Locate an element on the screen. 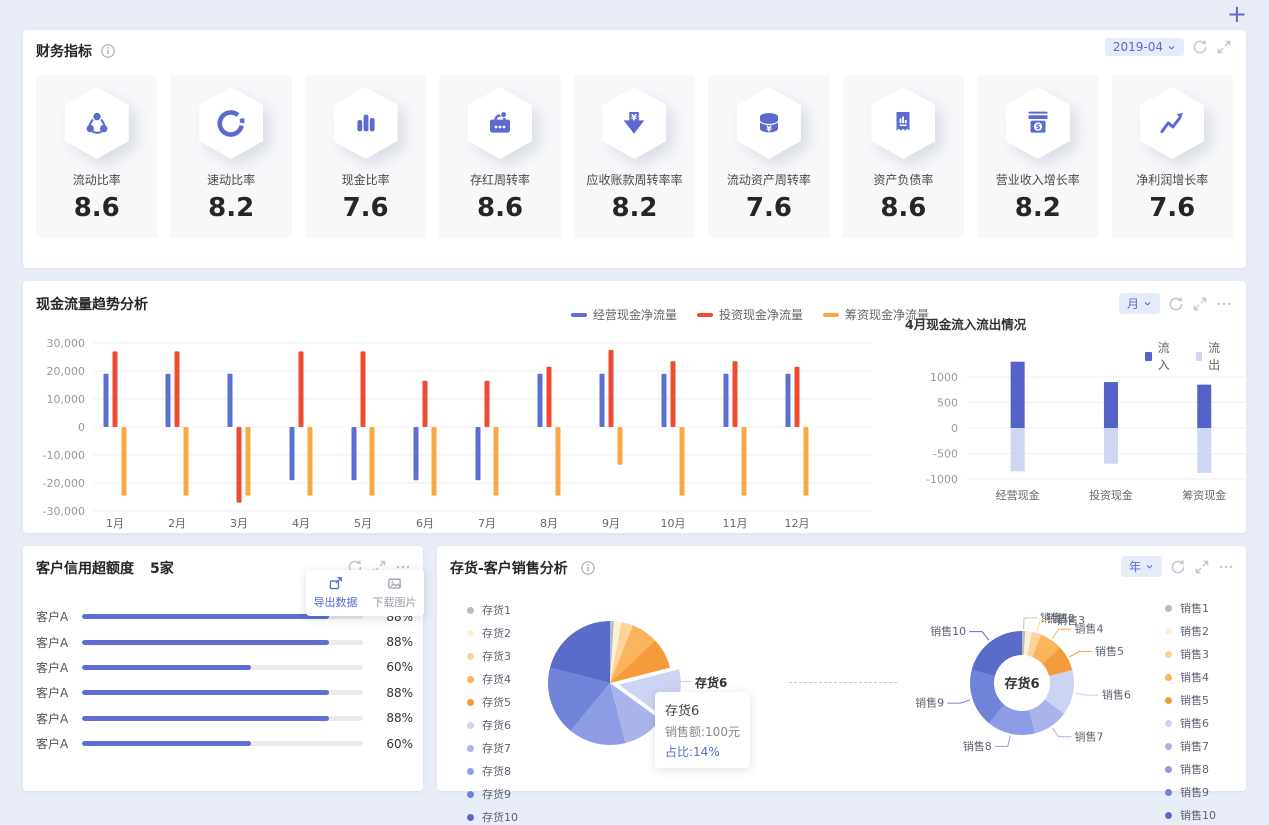  inventory-pie-legend: 存货1 存货2 存货3 存货4 存货5 存货6 存货7 存货8 存货9 存货10 is located at coordinates (492, 713).